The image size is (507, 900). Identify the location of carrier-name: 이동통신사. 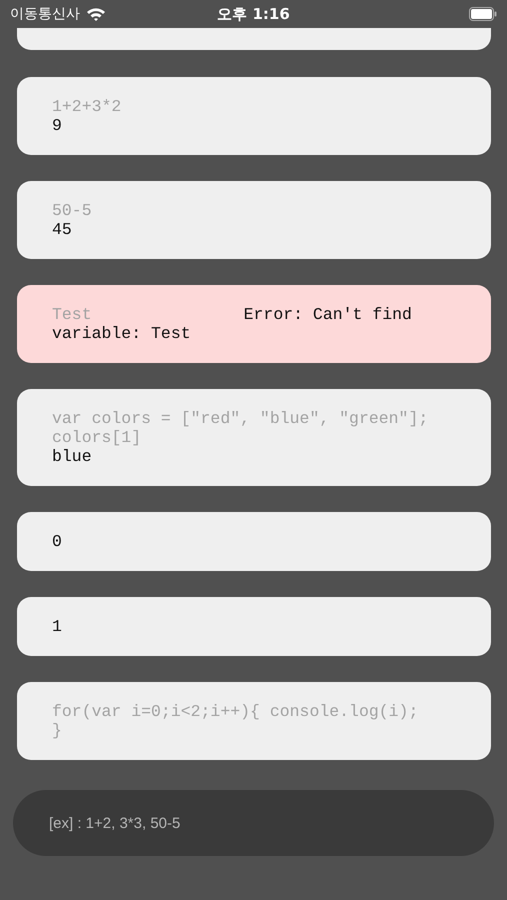
(45, 14).